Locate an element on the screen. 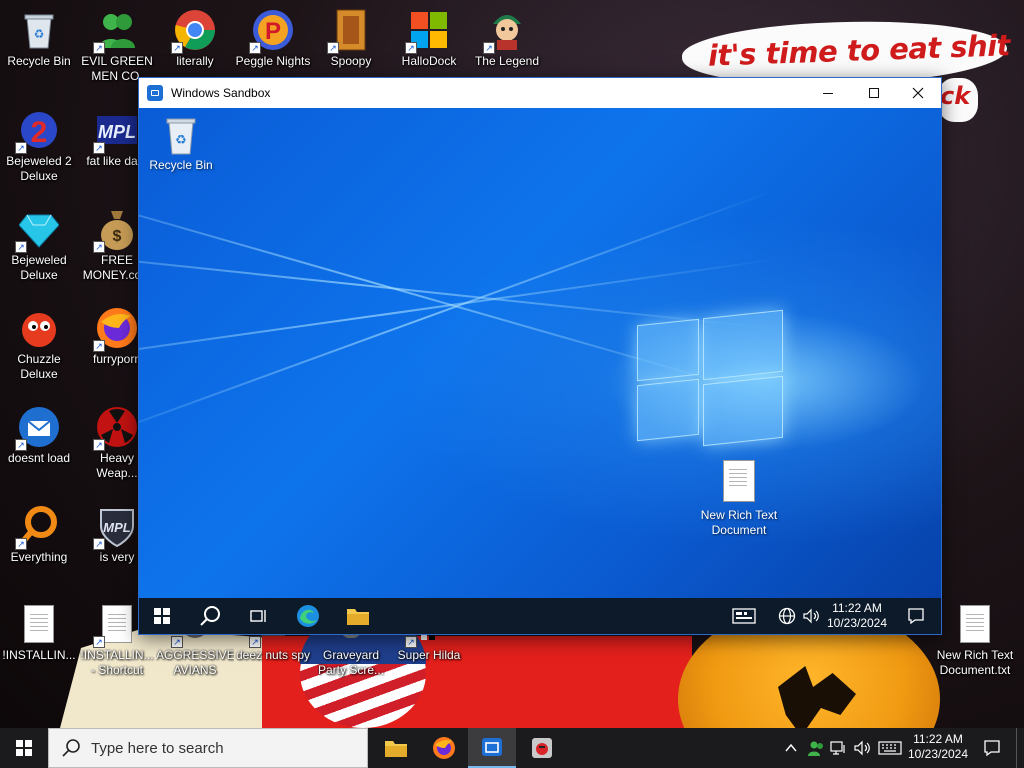  action-center-button is located at coordinates (992, 748).